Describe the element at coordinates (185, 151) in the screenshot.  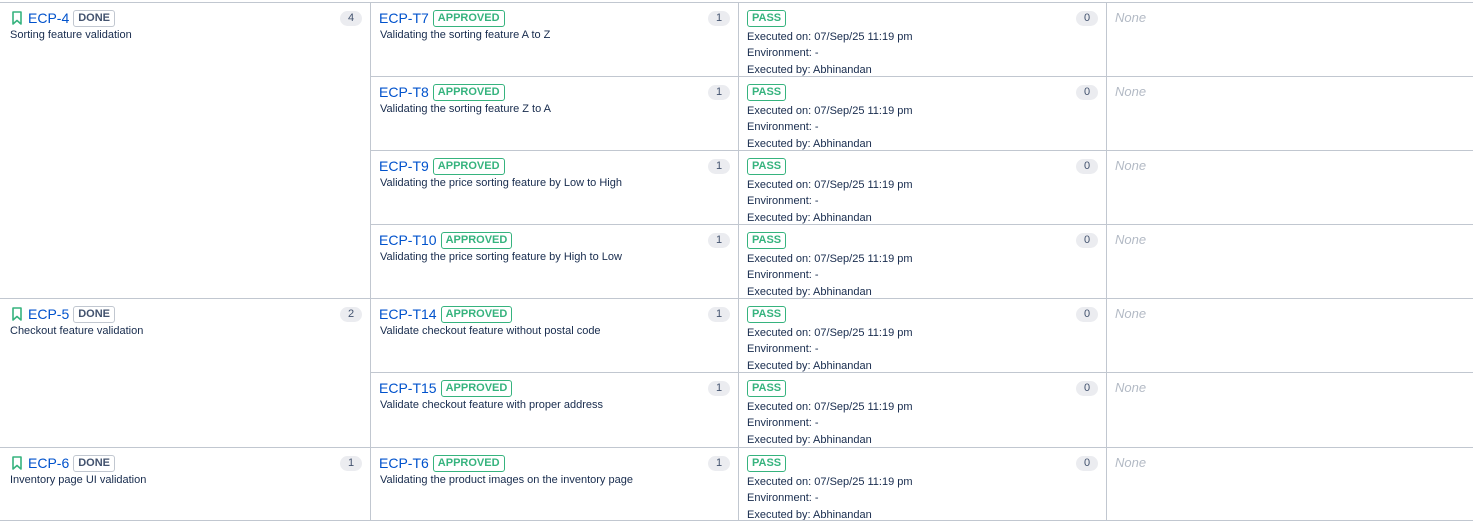
I see `requirement-cell: ECP-4 DONE Sorting feature validation 4` at that location.